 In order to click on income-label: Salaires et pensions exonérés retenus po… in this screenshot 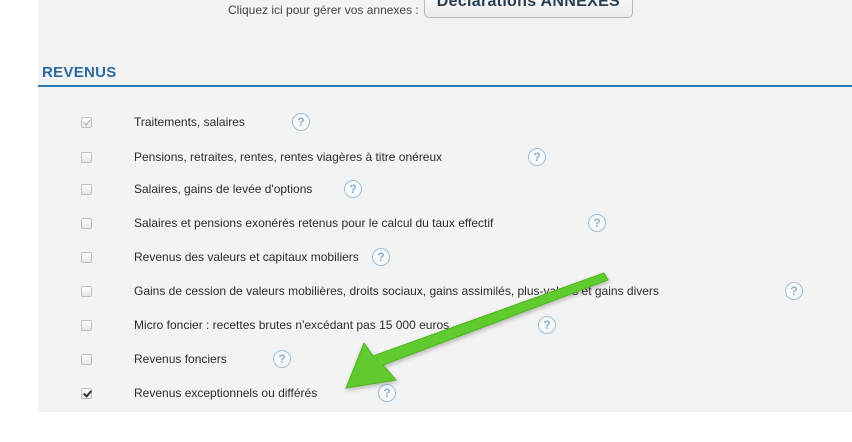, I will do `click(314, 223)`.